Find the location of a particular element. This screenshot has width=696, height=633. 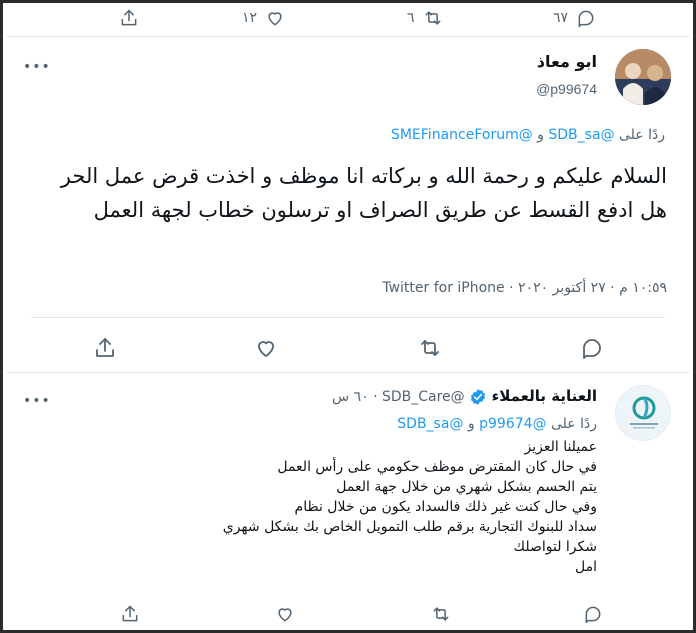

verified-badge-icon is located at coordinates (478, 397).